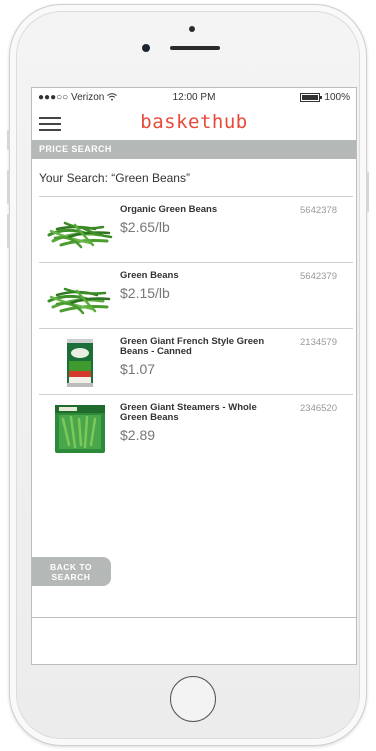 Image resolution: width=376 pixels, height=751 pixels. I want to click on mute-switch, so click(8, 140).